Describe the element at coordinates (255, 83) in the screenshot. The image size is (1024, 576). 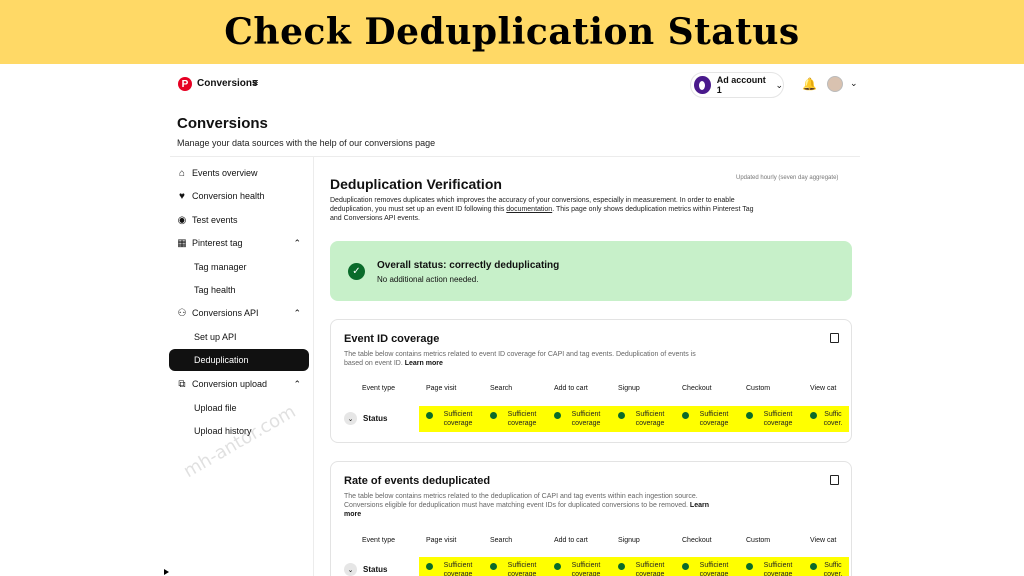
I see `menu-icon: ≡` at that location.